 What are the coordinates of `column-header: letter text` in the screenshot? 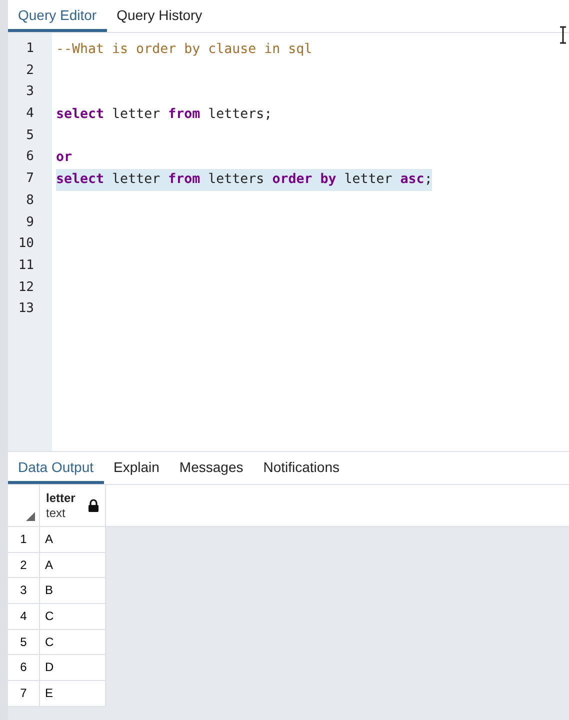 It's located at (73, 505).